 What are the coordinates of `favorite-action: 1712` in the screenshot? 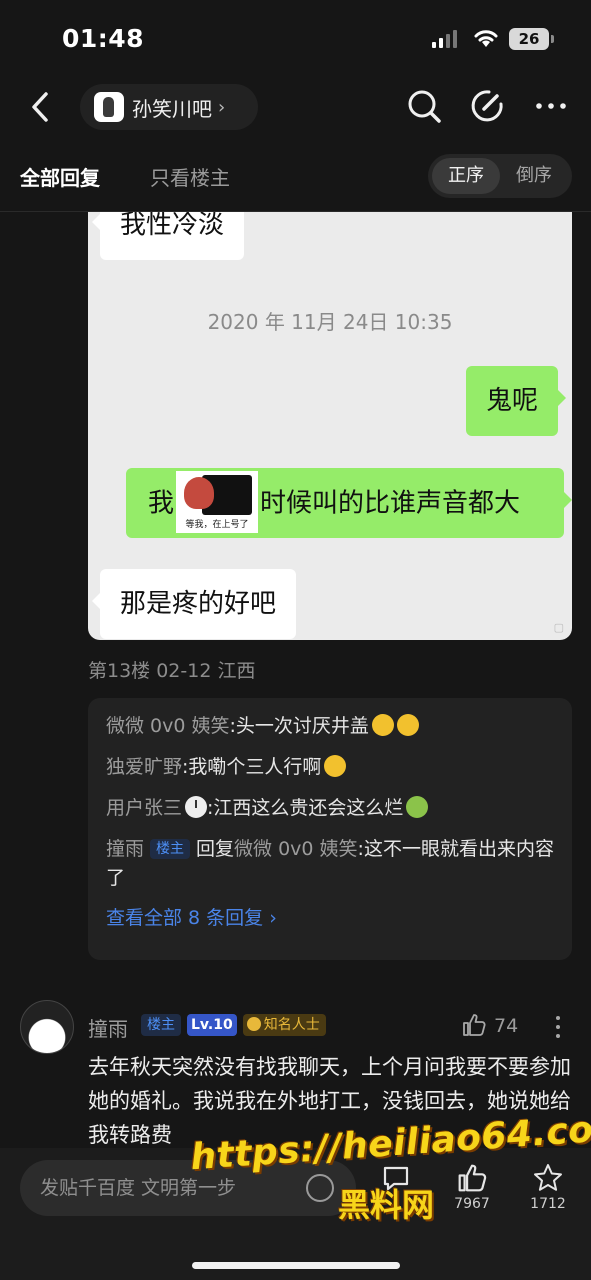 It's located at (548, 1187).